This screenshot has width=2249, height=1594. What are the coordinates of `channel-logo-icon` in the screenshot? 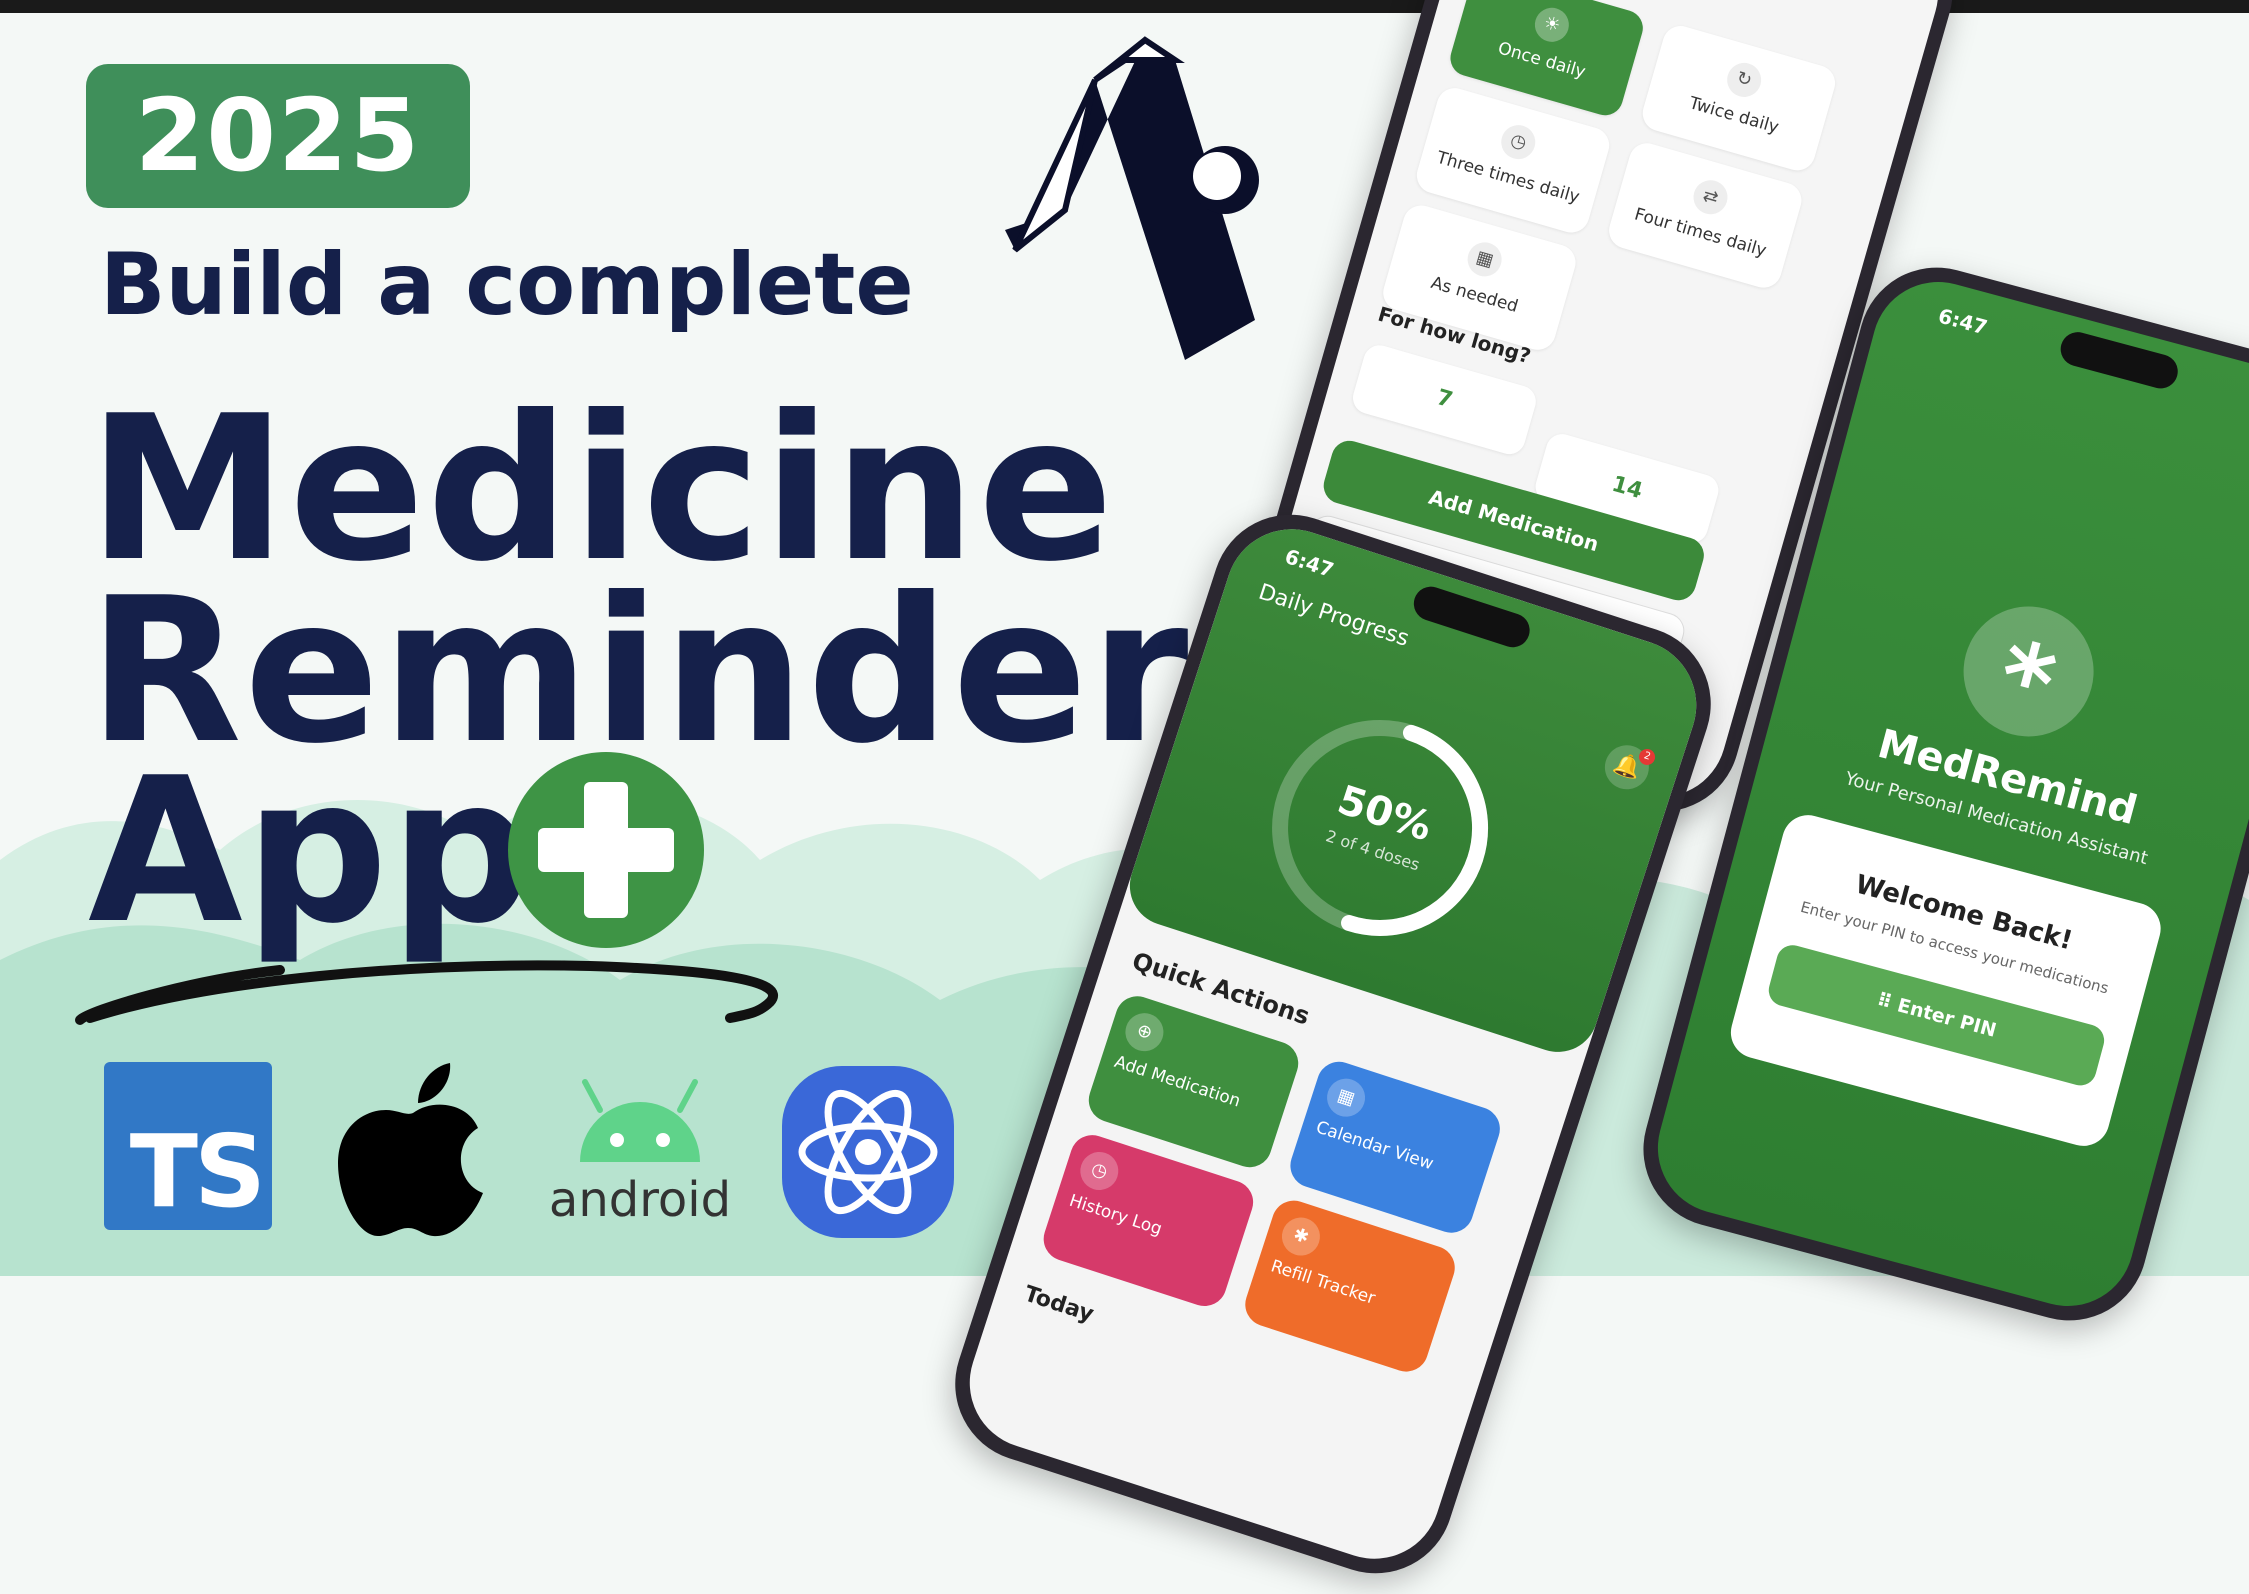 It's located at (1132, 198).